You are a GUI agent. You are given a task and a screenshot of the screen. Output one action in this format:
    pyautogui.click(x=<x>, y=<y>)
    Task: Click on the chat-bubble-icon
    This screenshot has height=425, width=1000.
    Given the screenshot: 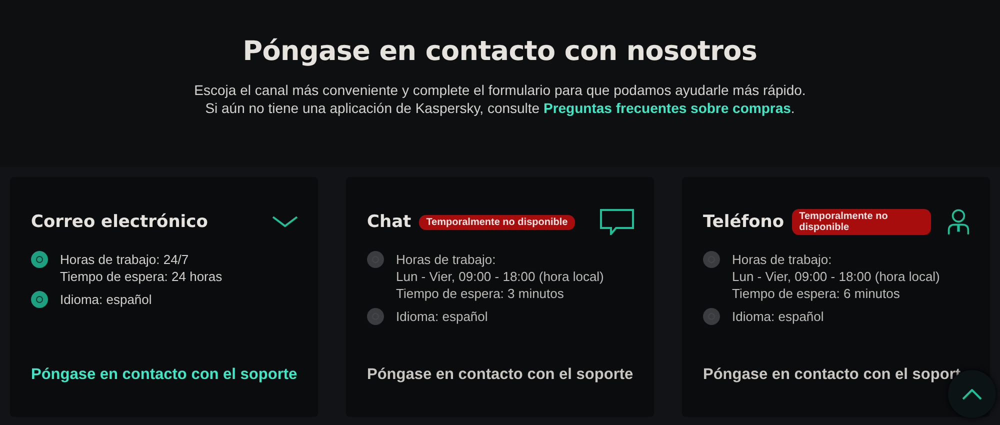 What is the action you would take?
    pyautogui.click(x=617, y=222)
    